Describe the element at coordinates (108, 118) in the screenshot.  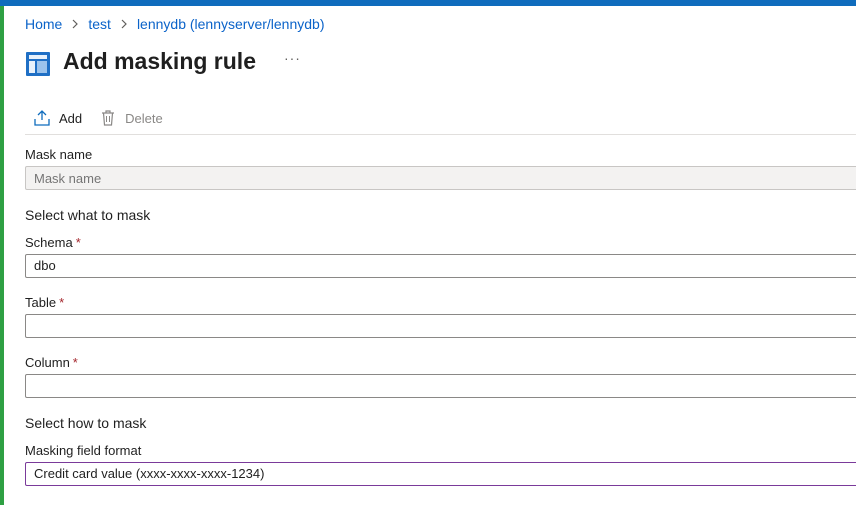
I see `trash-icon` at that location.